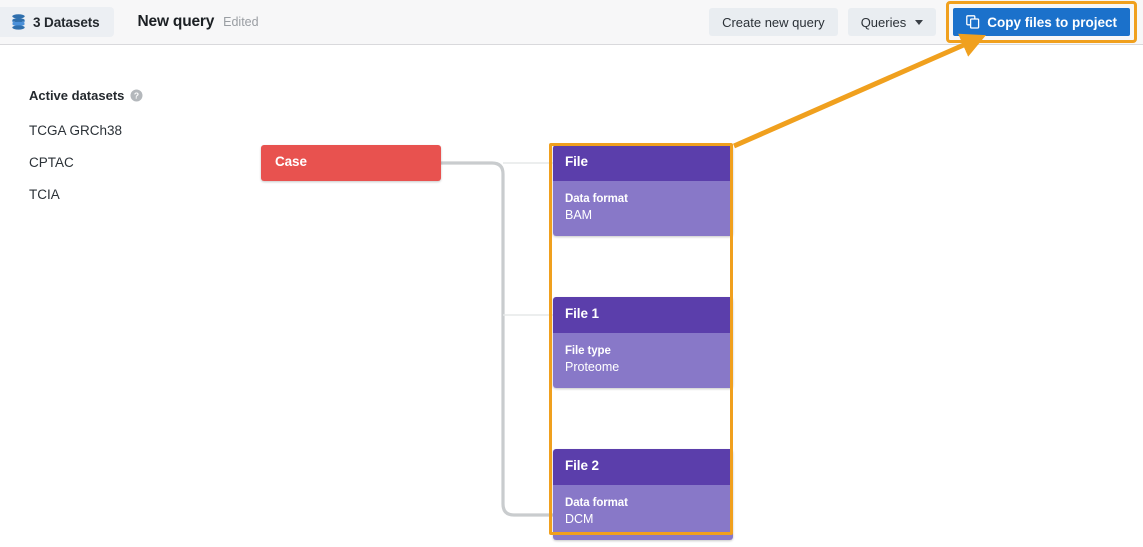  I want to click on node-file-1-property-value: Proteome, so click(592, 367).